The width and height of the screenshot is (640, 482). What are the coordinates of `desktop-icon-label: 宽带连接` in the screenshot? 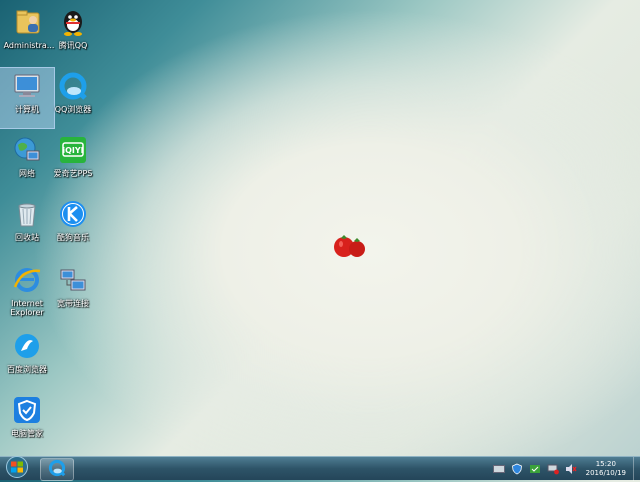 It's located at (73, 303).